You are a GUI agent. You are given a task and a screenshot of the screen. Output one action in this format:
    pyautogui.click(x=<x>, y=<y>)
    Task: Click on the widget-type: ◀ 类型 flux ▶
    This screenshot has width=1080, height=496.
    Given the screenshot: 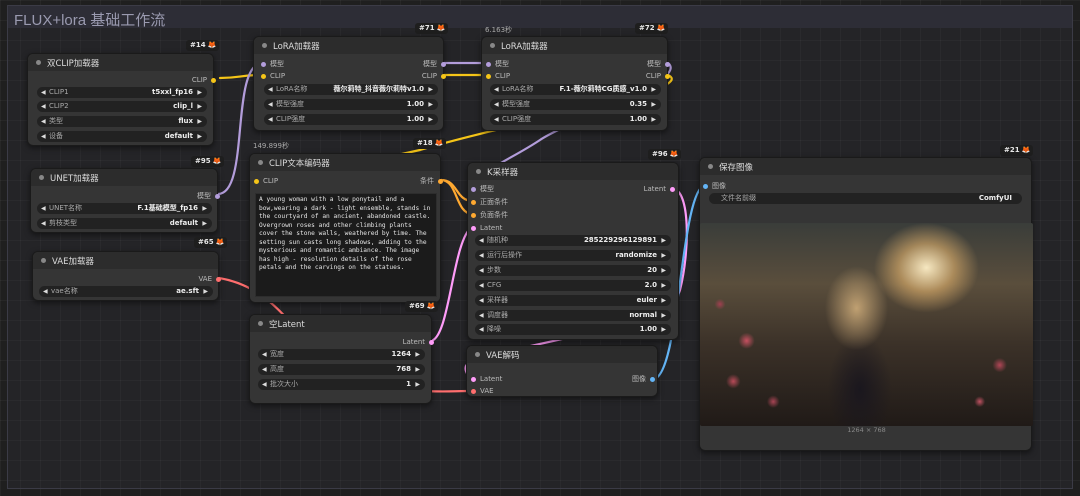 What is the action you would take?
    pyautogui.click(x=122, y=121)
    